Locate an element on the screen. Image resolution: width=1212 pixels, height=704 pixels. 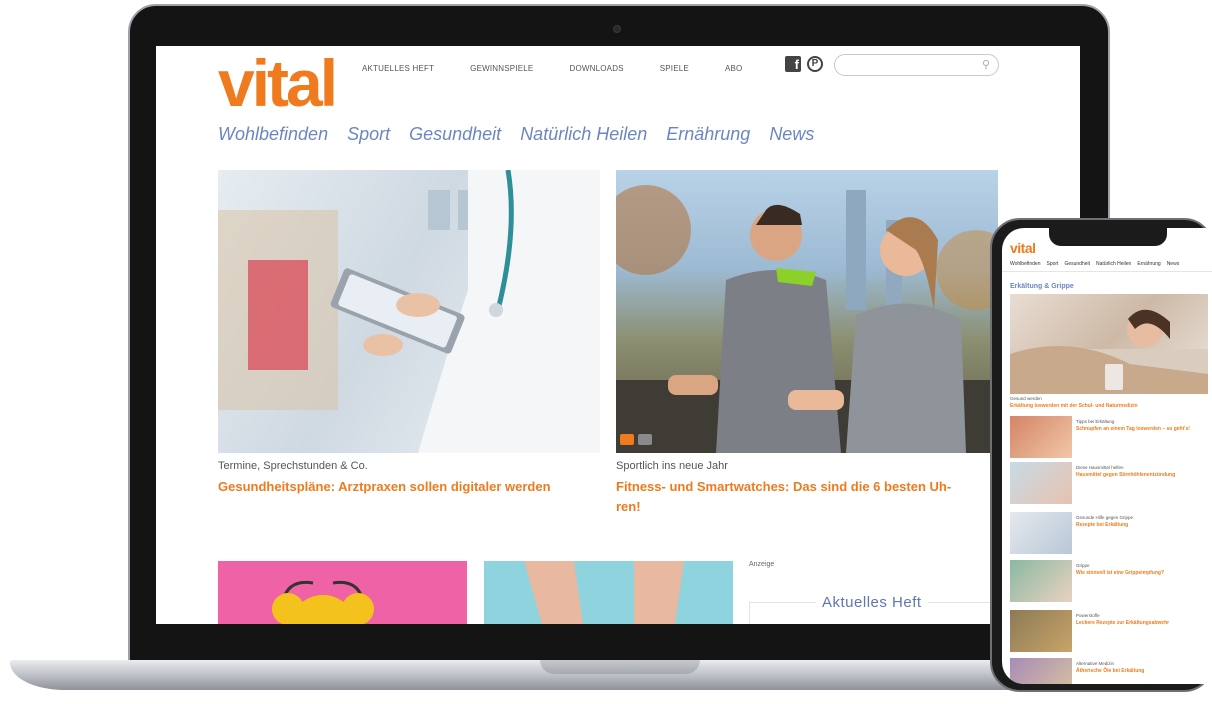
top-nav-gewinnspiele: GEWINNSPIELE is located at coordinates (501, 68).